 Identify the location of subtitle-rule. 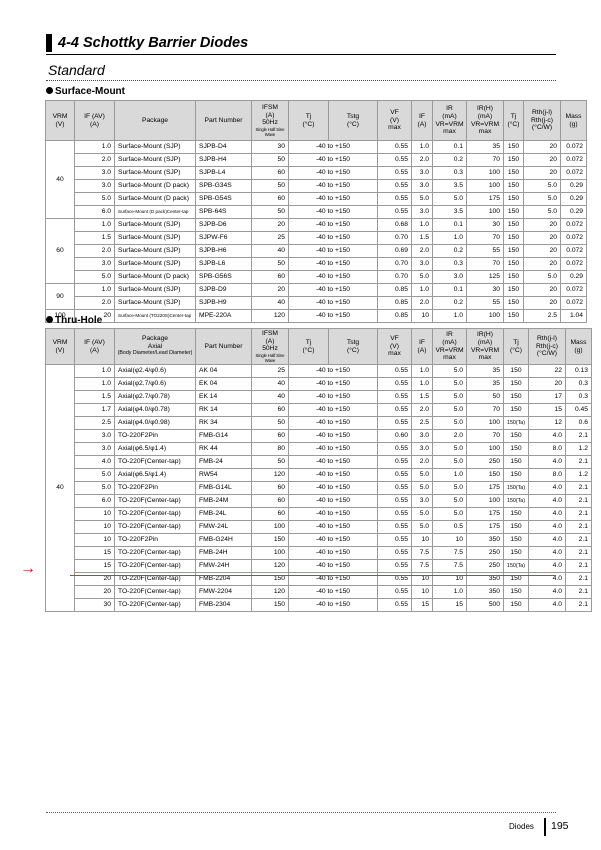
(301, 80).